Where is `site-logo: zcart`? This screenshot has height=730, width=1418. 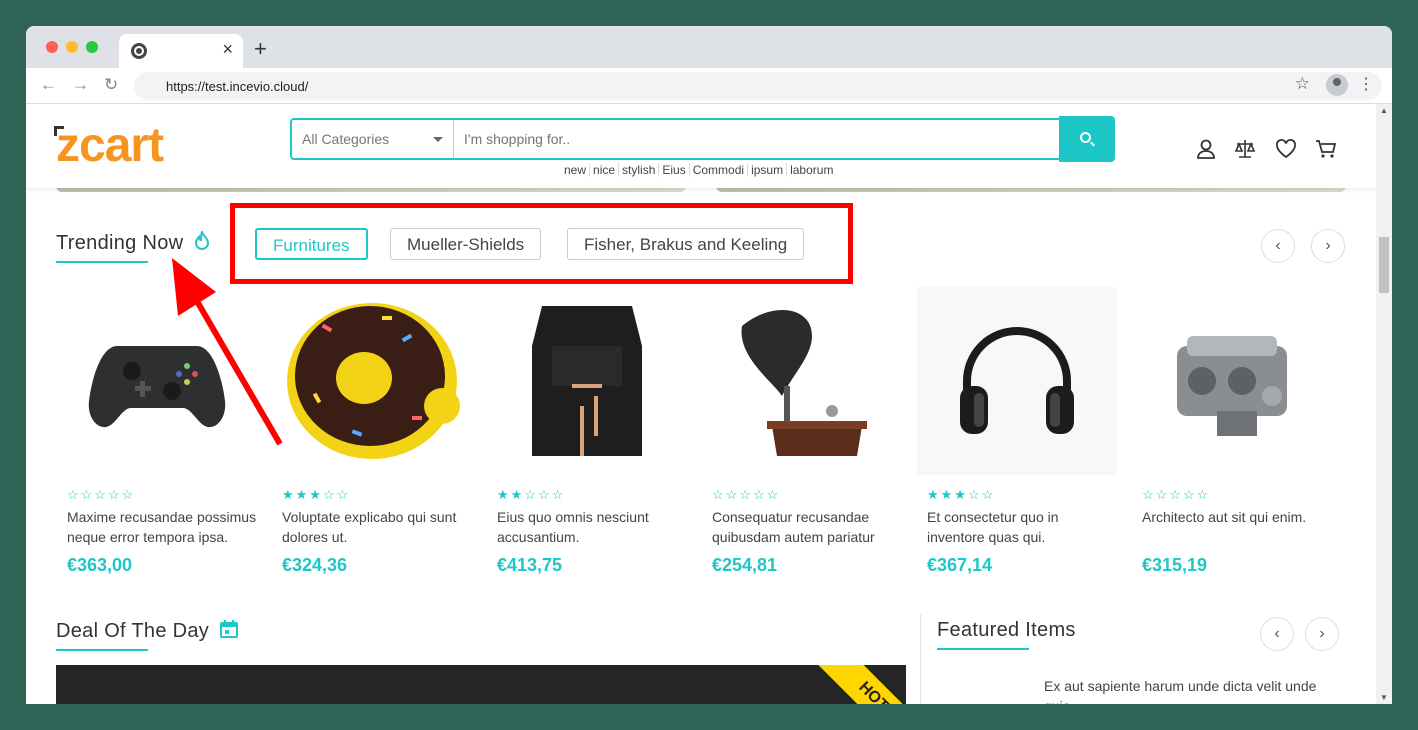
site-logo: zcart is located at coordinates (109, 145).